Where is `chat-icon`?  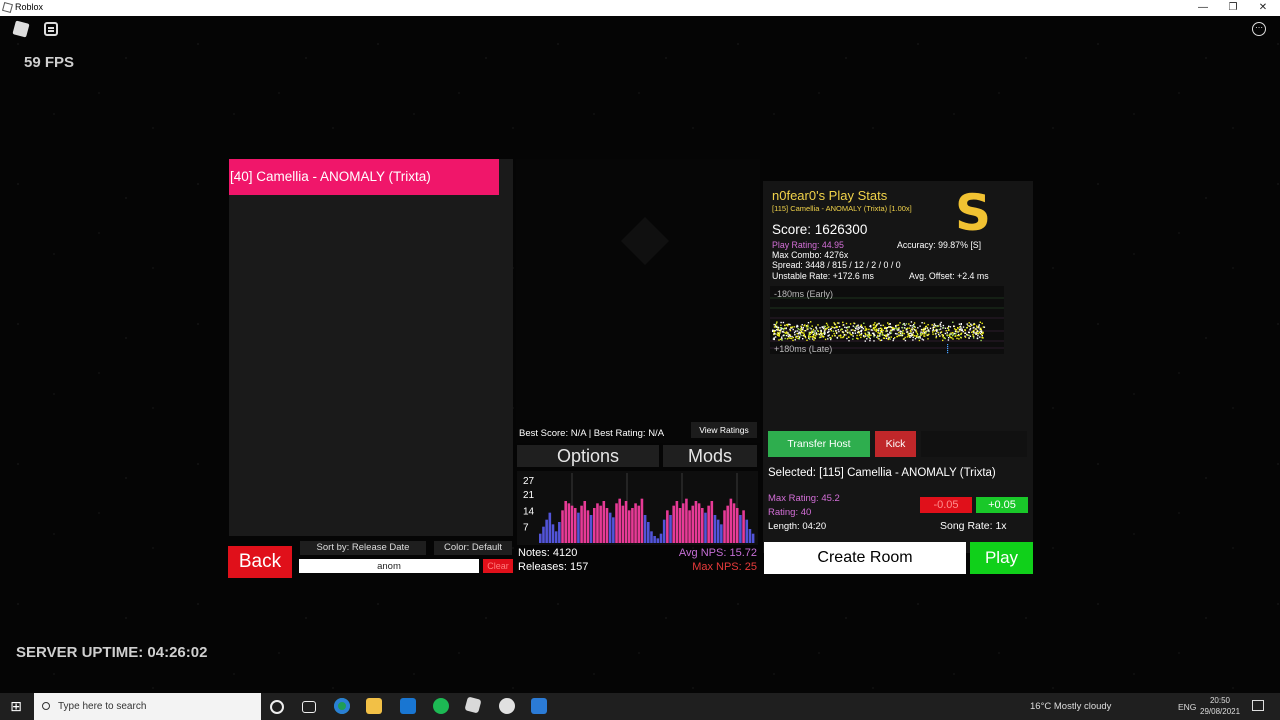 chat-icon is located at coordinates (51, 29).